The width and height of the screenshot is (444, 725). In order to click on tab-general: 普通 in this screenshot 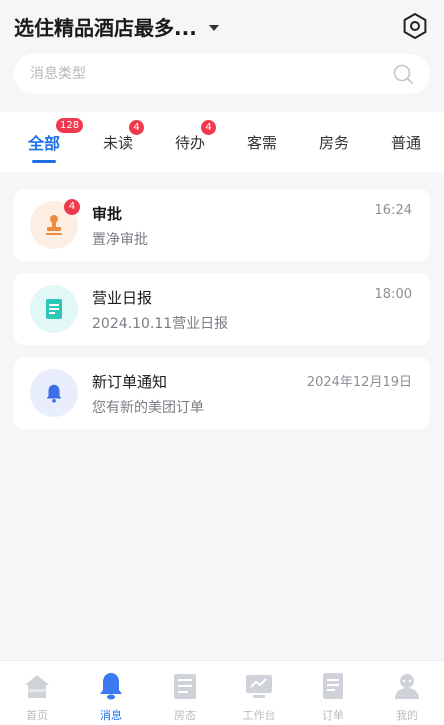, I will do `click(406, 142)`.